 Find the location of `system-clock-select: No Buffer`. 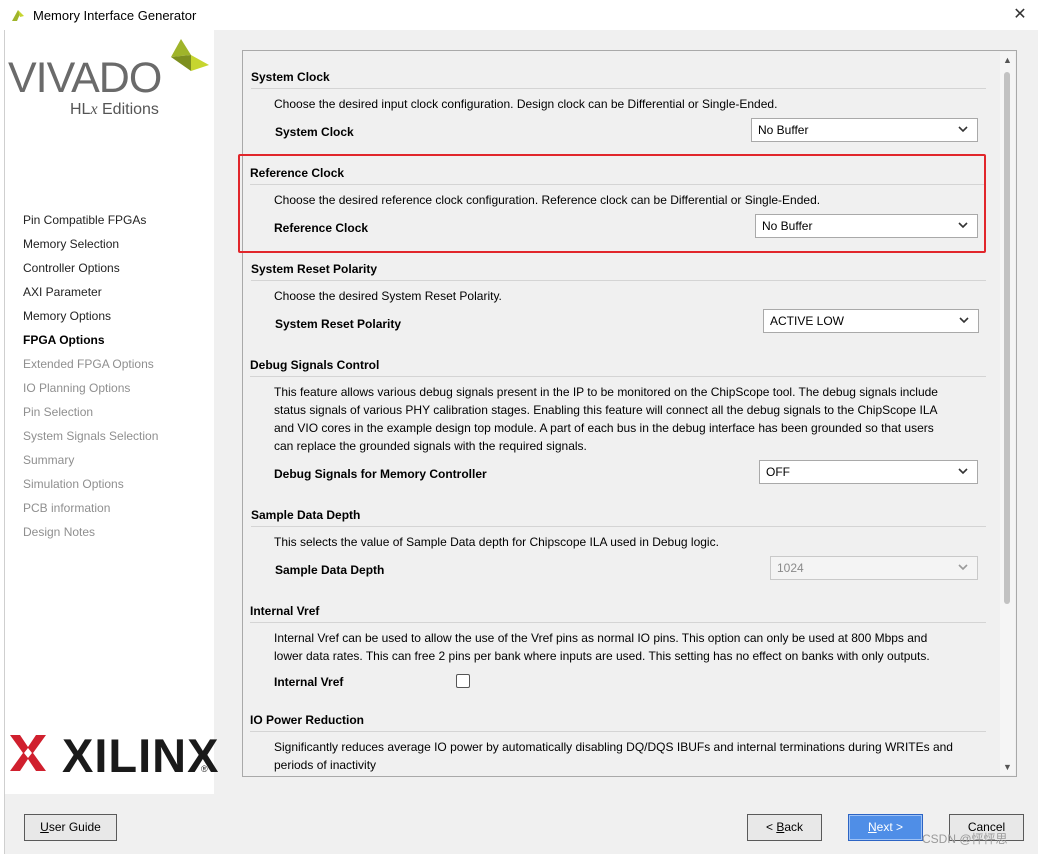

system-clock-select: No Buffer is located at coordinates (864, 130).